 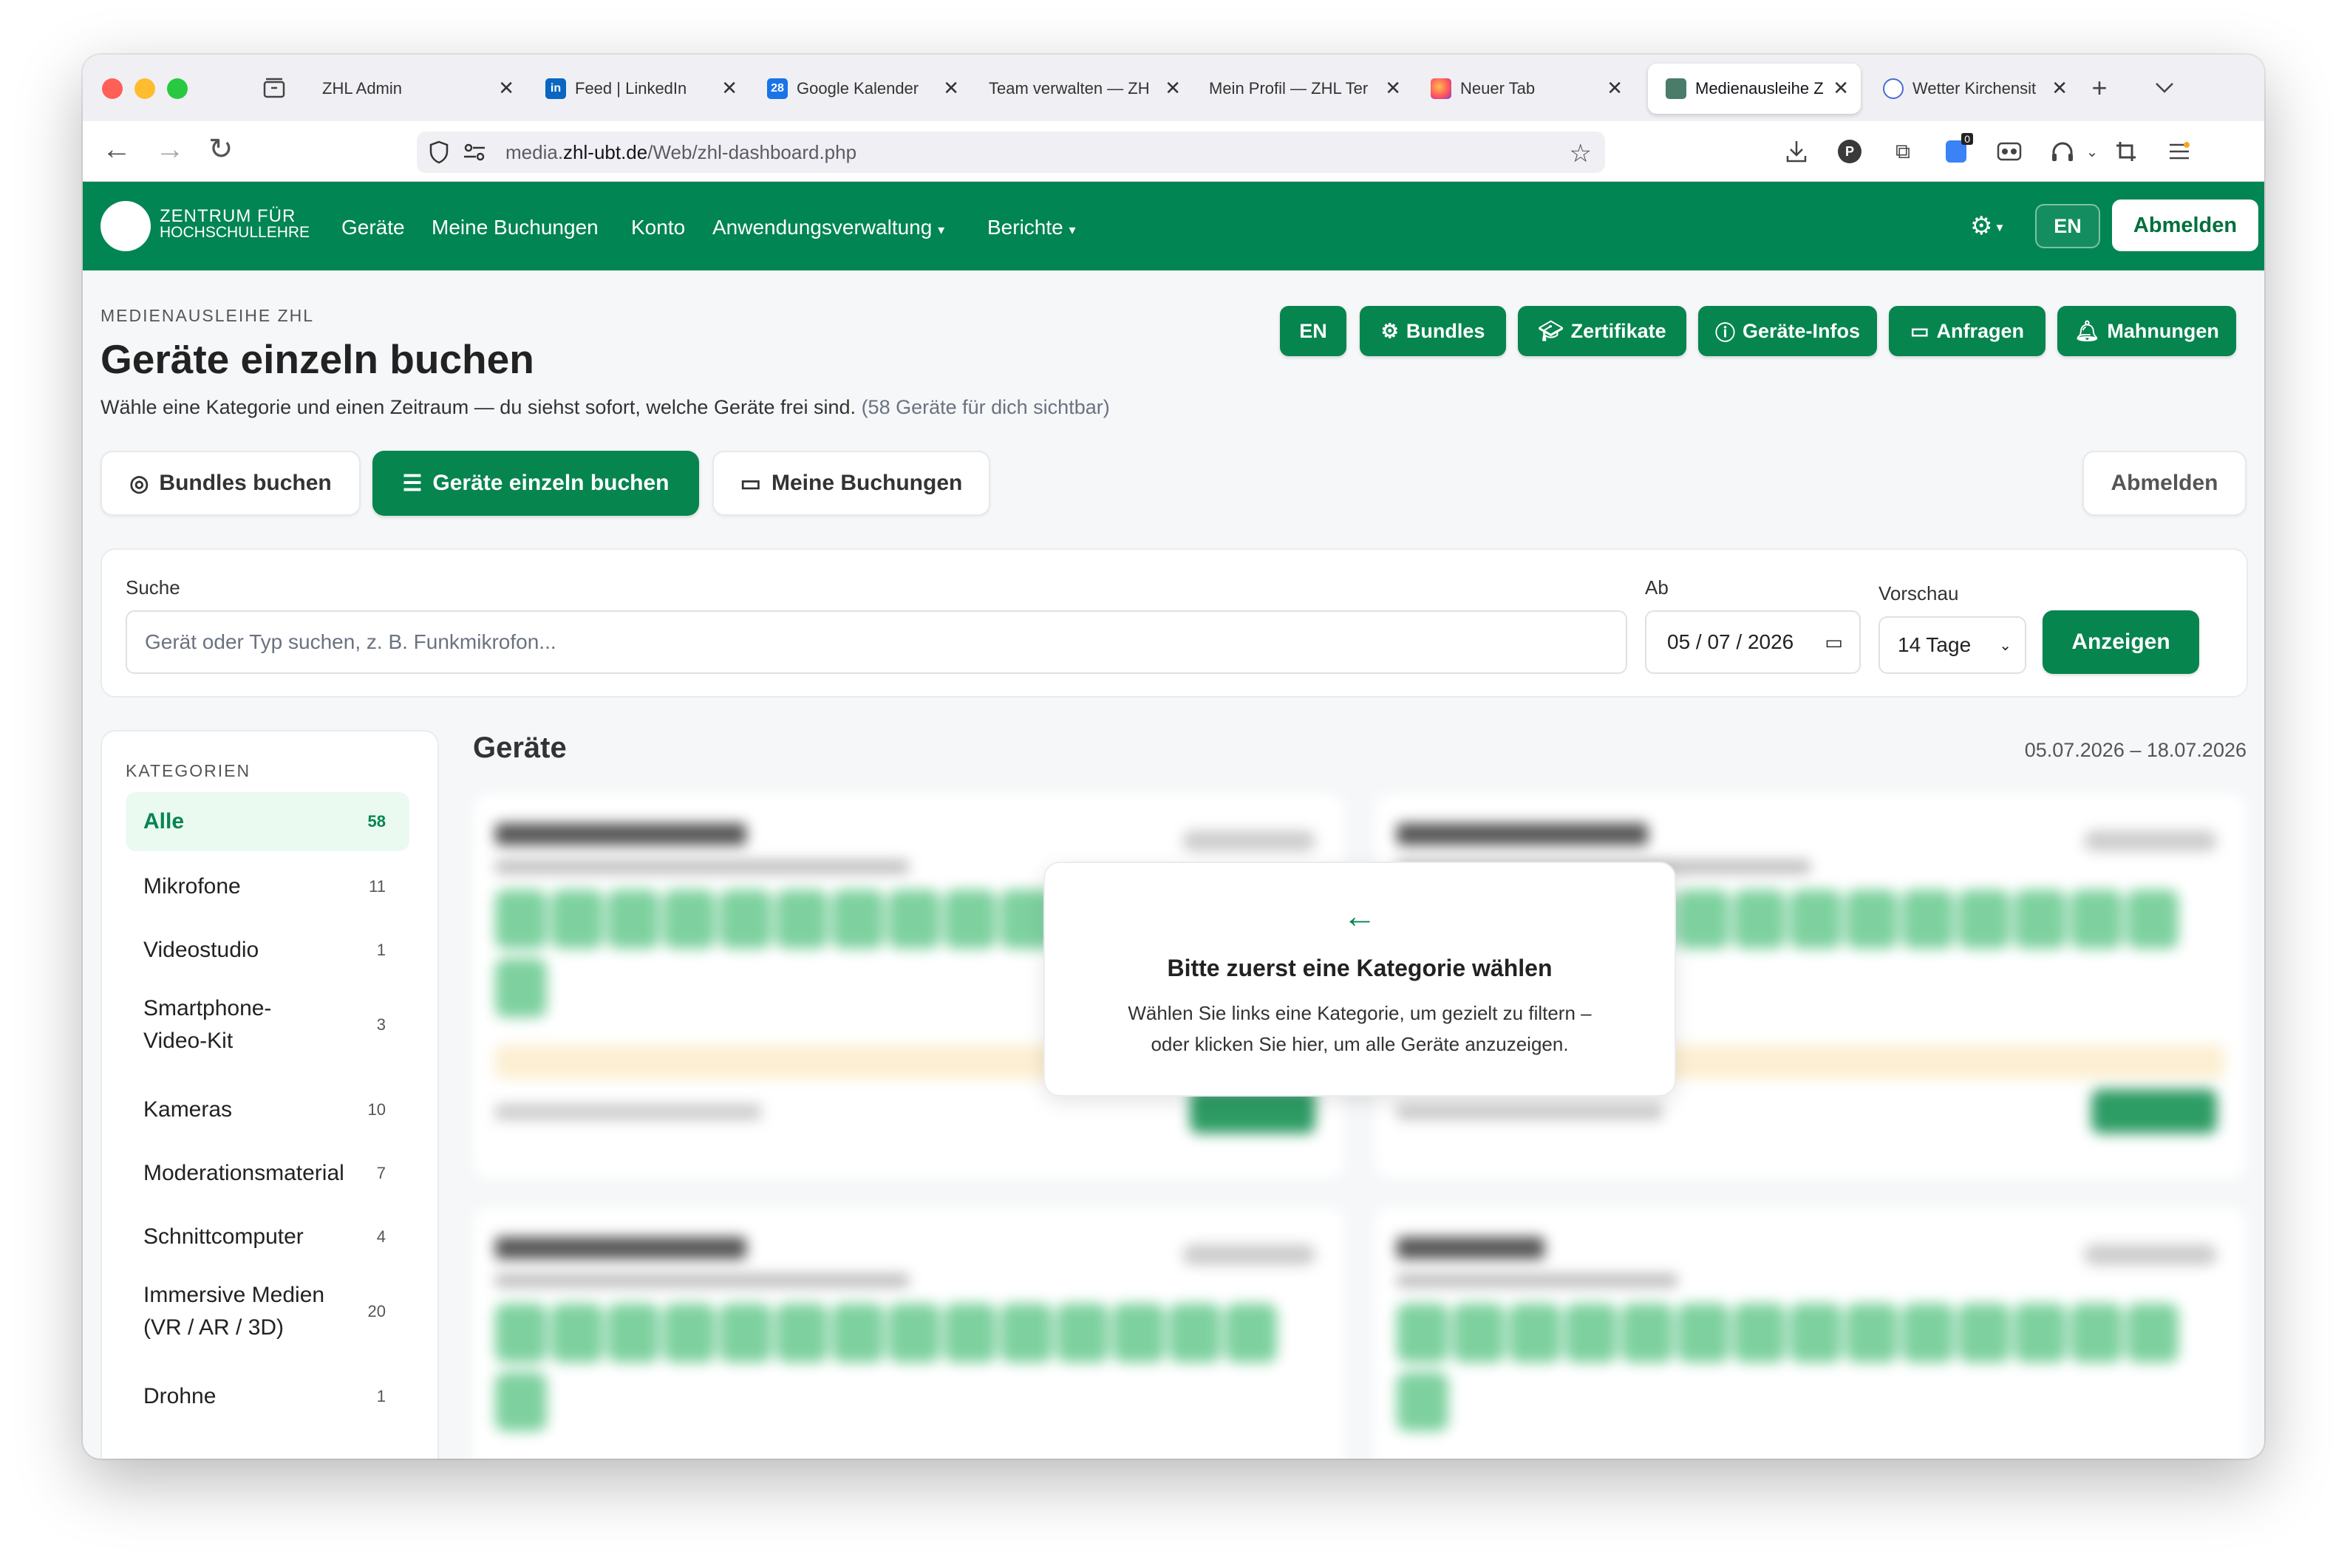 I want to click on url-bar: media. zhl-ubt.de/Web/zhl-dashboard.php ☆, so click(x=1011, y=152).